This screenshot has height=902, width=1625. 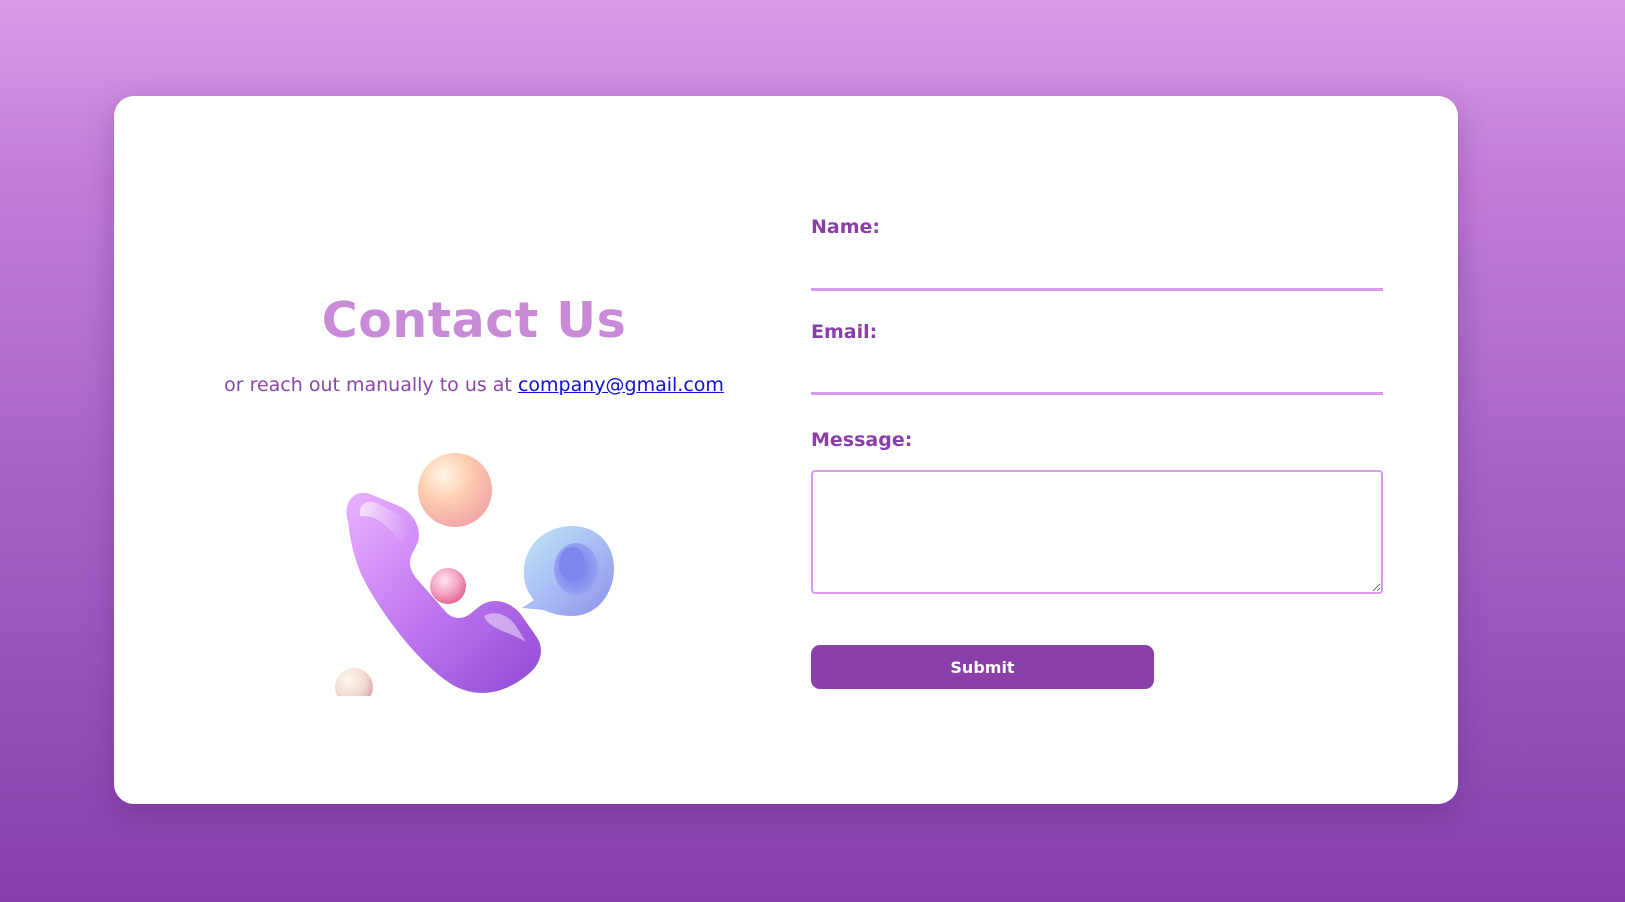 What do you see at coordinates (1097, 272) in the screenshot?
I see `name-input` at bounding box center [1097, 272].